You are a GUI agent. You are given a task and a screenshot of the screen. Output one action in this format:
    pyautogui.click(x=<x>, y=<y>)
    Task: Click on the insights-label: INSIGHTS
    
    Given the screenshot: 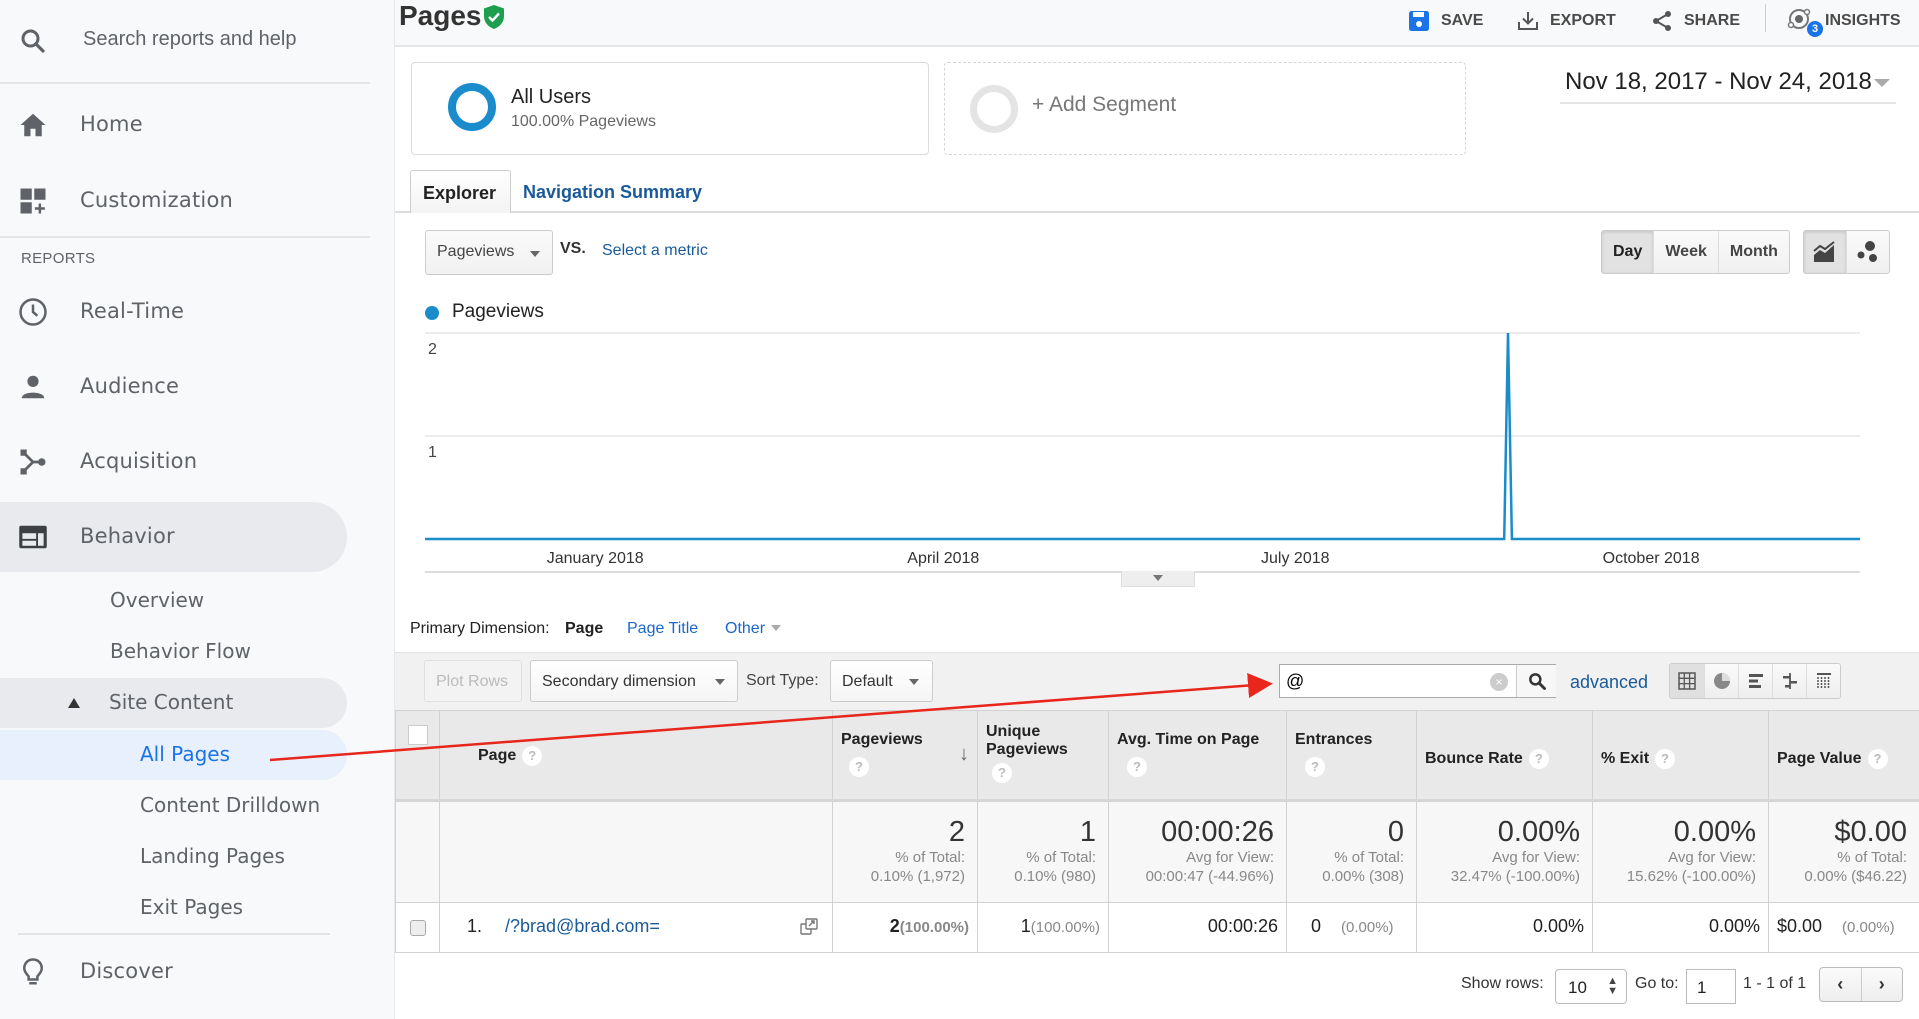 What is the action you would take?
    pyautogui.click(x=1863, y=20)
    